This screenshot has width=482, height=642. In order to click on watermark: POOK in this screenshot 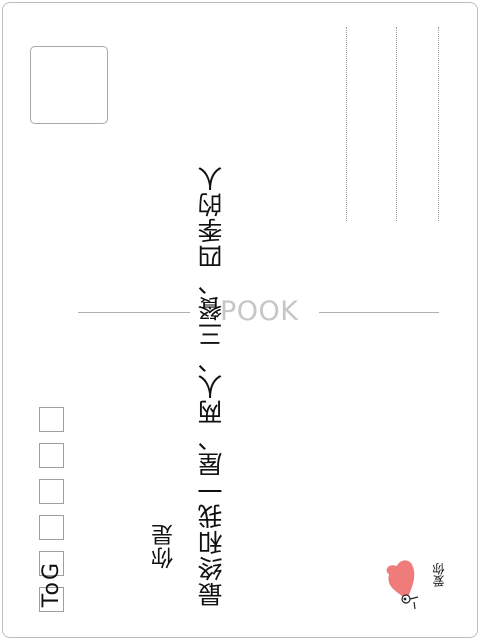, I will do `click(259, 311)`.